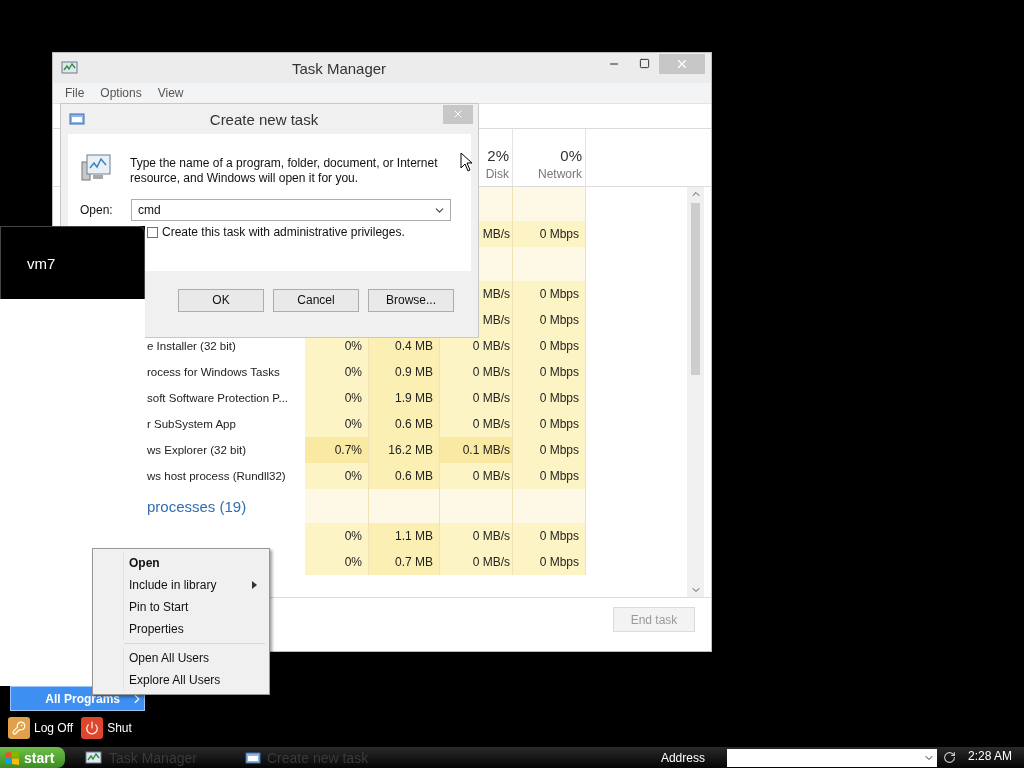 Image resolution: width=1024 pixels, height=768 pixels. I want to click on scrollbar, so click(695, 392).